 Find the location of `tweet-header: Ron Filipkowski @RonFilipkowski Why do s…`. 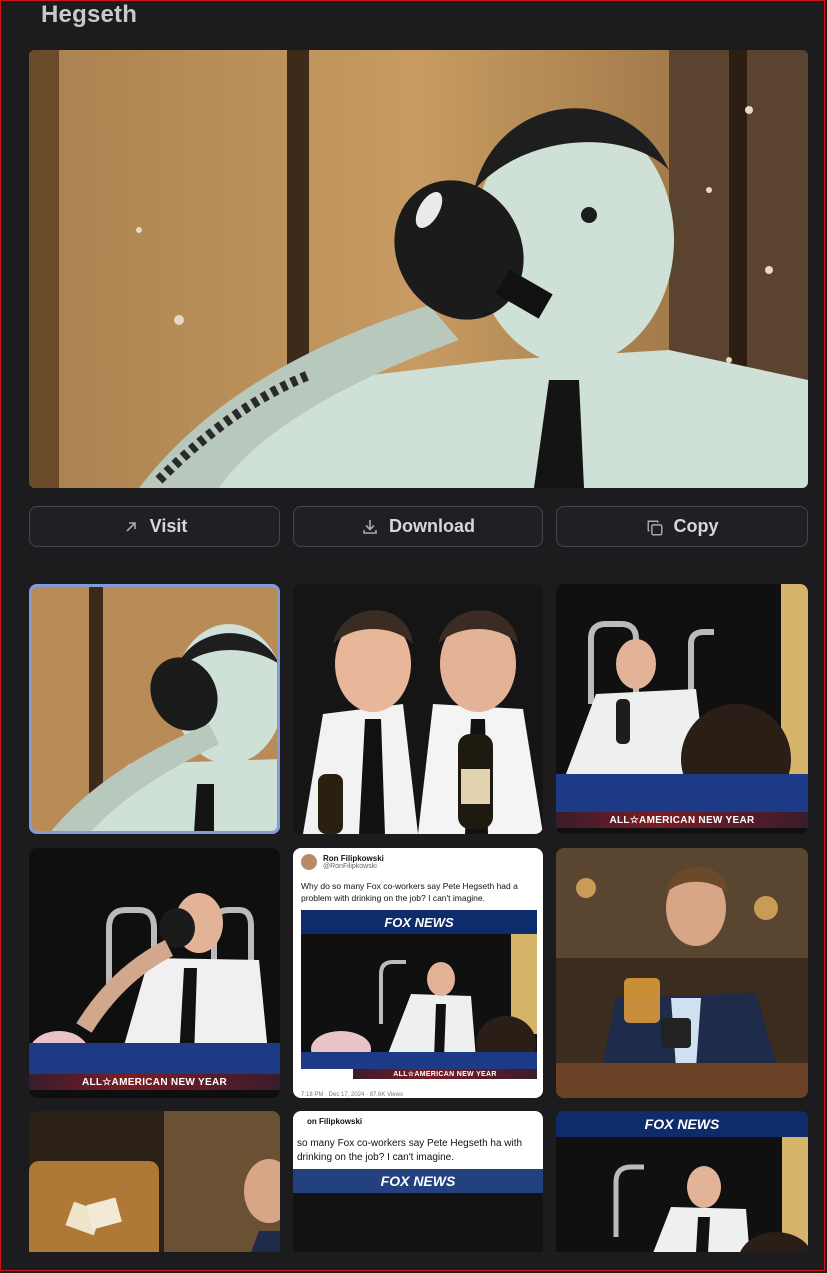

tweet-header: Ron Filipkowski @RonFilipkowski Why do s… is located at coordinates (418, 878).